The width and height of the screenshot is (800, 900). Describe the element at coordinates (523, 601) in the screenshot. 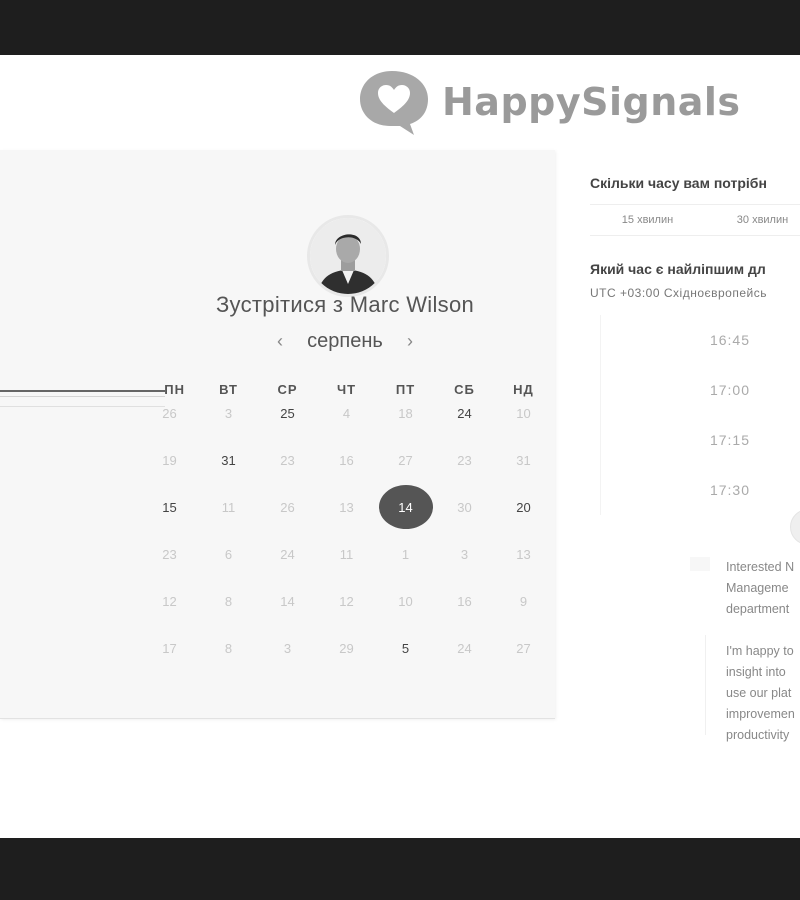

I see `calendar-day-number: 9` at that location.